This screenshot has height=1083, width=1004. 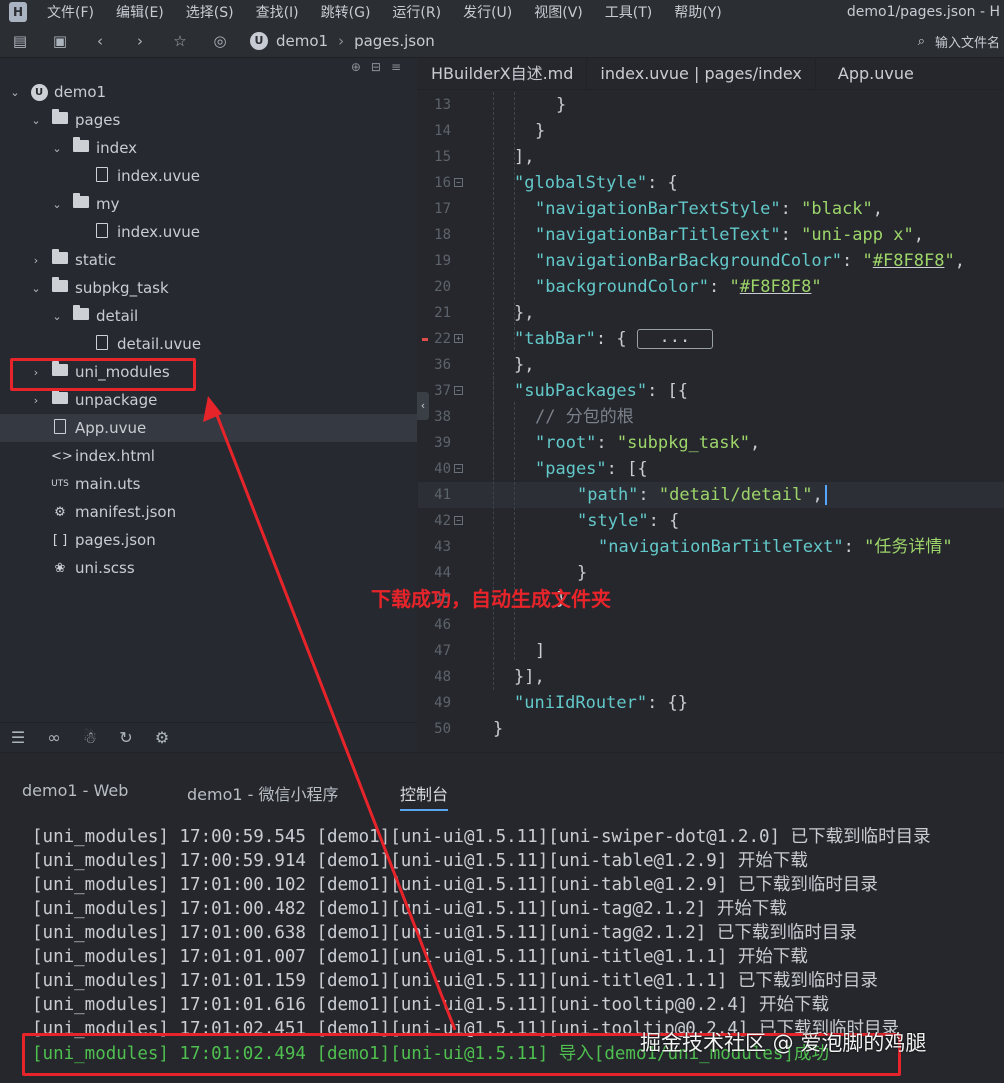 What do you see at coordinates (581, 183) in the screenshot?
I see `code-token: "globalStyle"` at bounding box center [581, 183].